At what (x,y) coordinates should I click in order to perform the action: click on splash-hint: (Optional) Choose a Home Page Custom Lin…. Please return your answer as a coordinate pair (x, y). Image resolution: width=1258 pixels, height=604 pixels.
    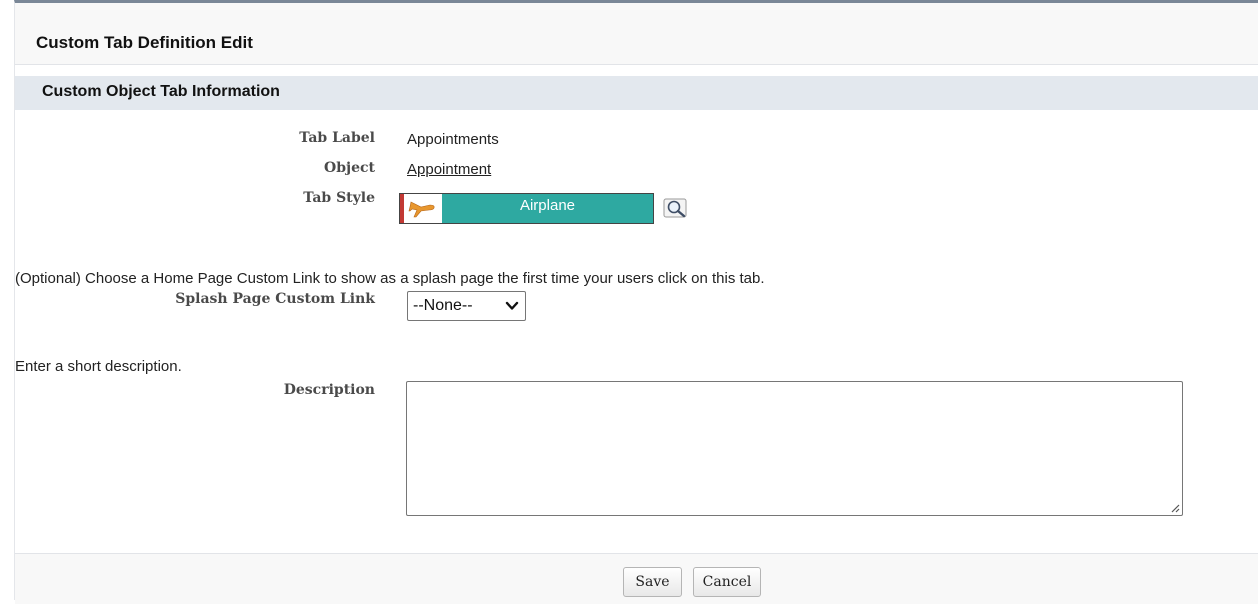
    Looking at the image, I should click on (390, 278).